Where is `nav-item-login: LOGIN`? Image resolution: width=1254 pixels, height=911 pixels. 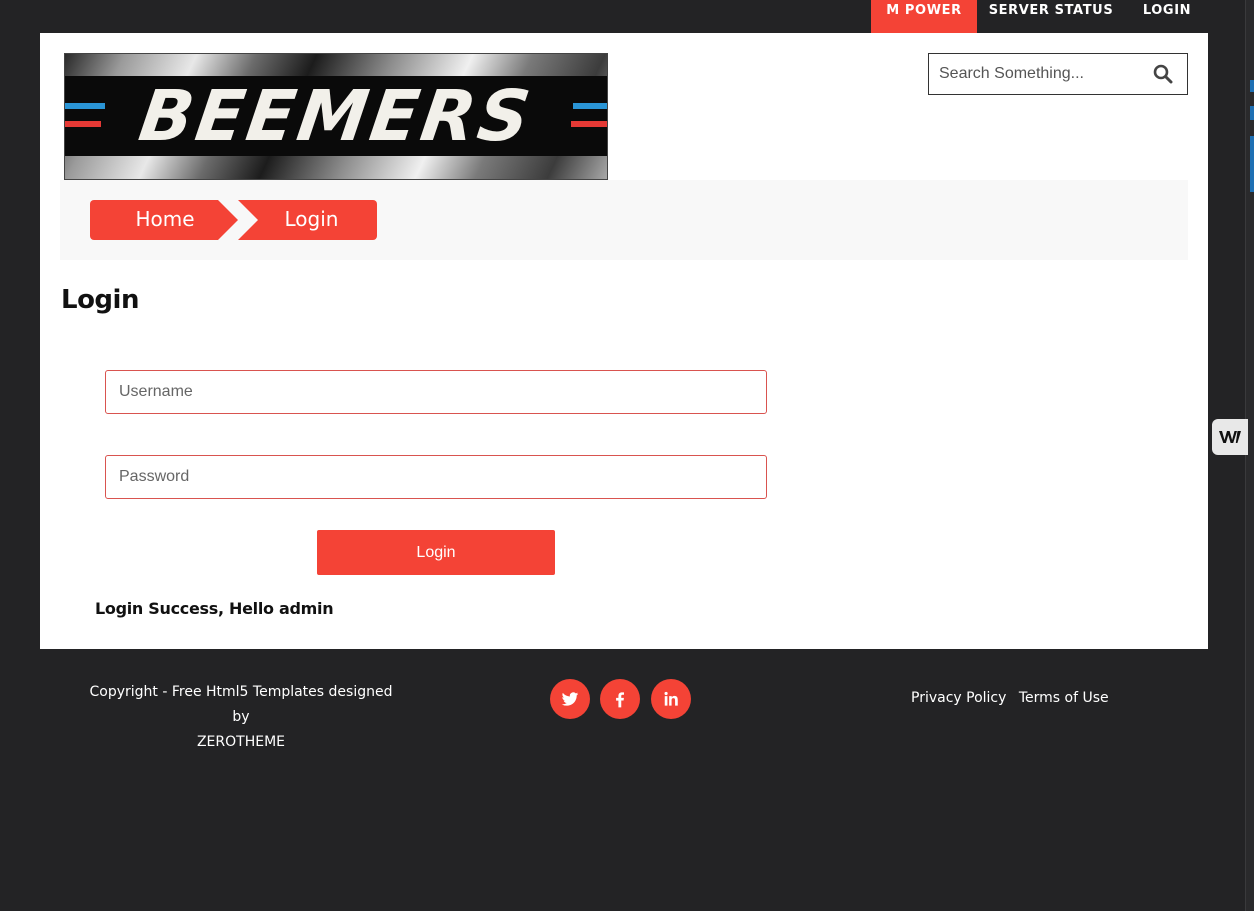 nav-item-login: LOGIN is located at coordinates (1167, 16).